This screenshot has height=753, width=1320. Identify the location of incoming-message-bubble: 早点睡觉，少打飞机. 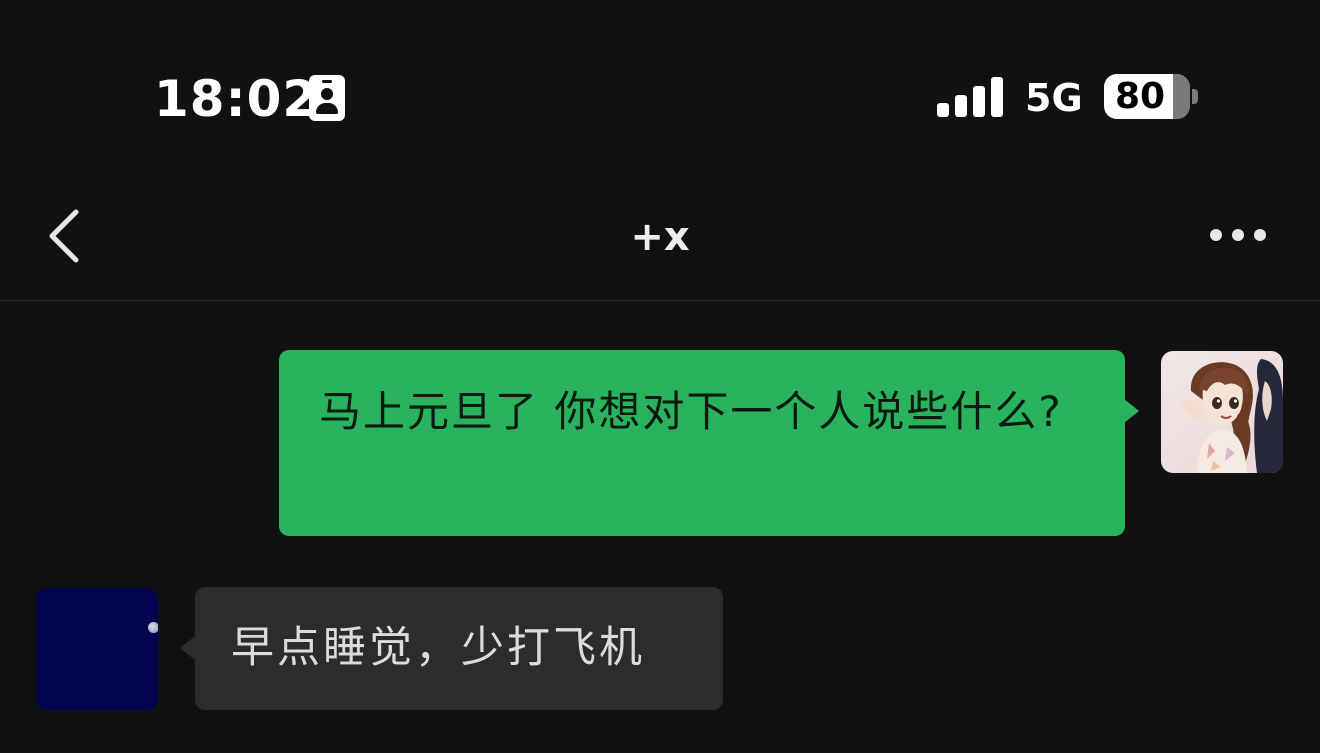
(459, 648).